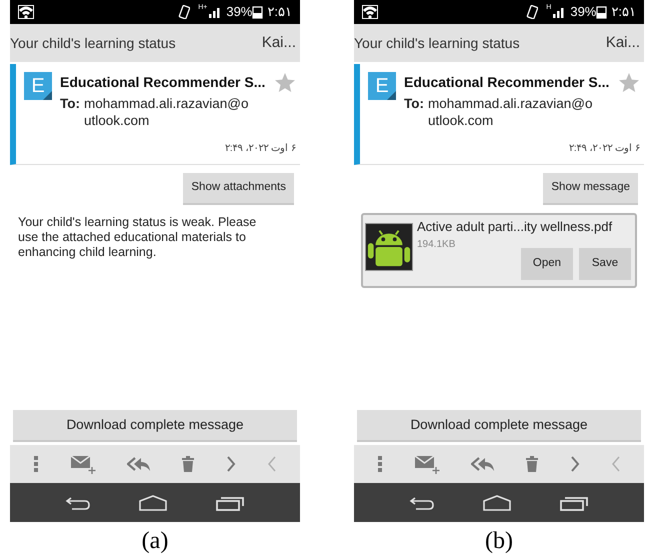 This screenshot has width=654, height=560. I want to click on attachment-size: 194.1KB, so click(436, 245).